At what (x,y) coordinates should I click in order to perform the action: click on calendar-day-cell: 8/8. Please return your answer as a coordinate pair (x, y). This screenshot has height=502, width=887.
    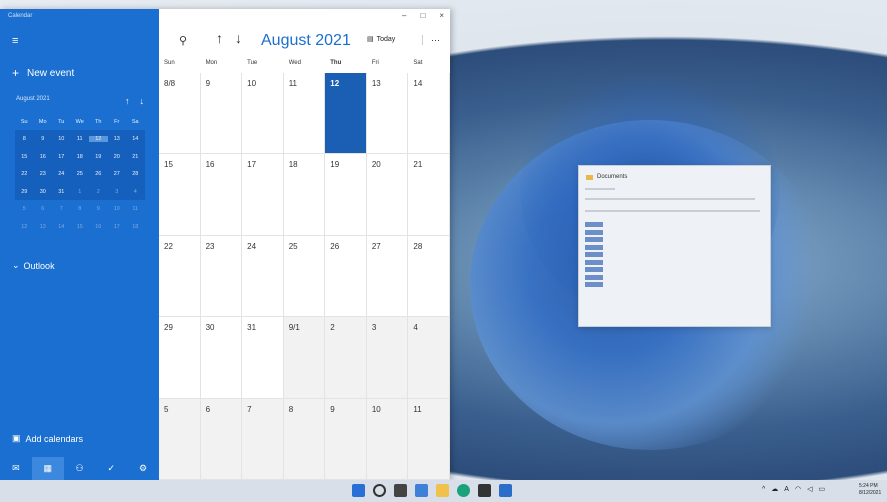
    Looking at the image, I should click on (180, 114).